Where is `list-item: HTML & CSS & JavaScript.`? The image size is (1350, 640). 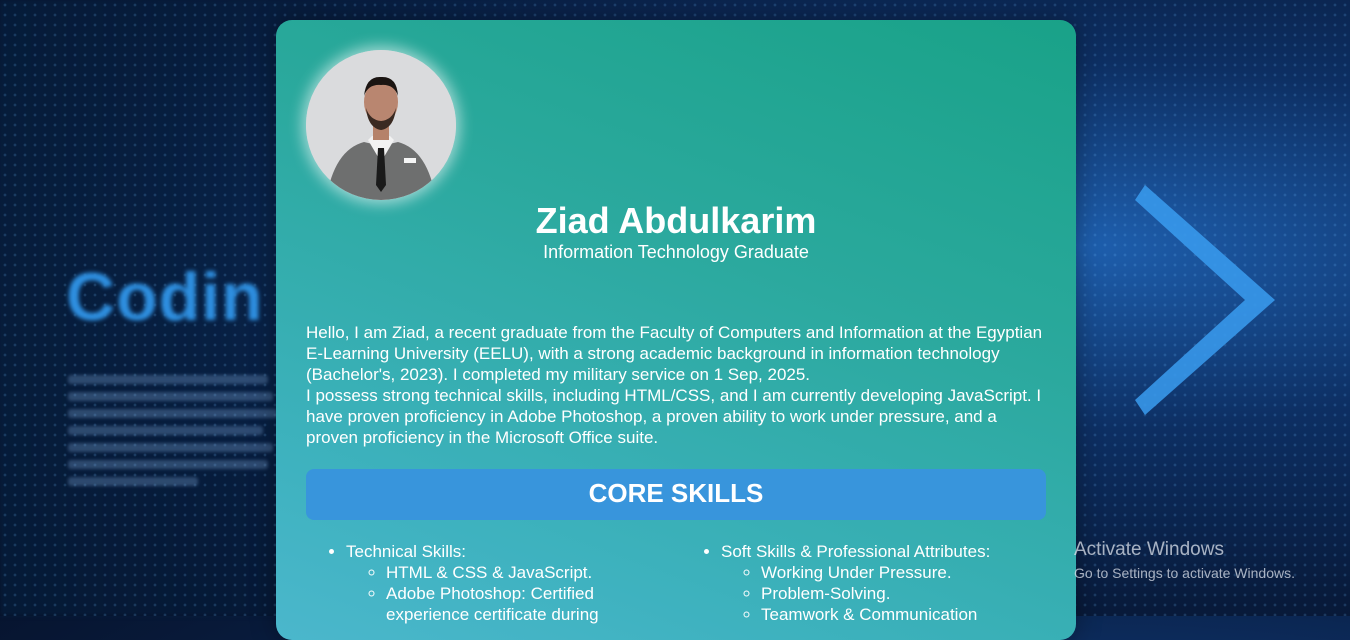 list-item: HTML & CSS & JavaScript. is located at coordinates (511, 572).